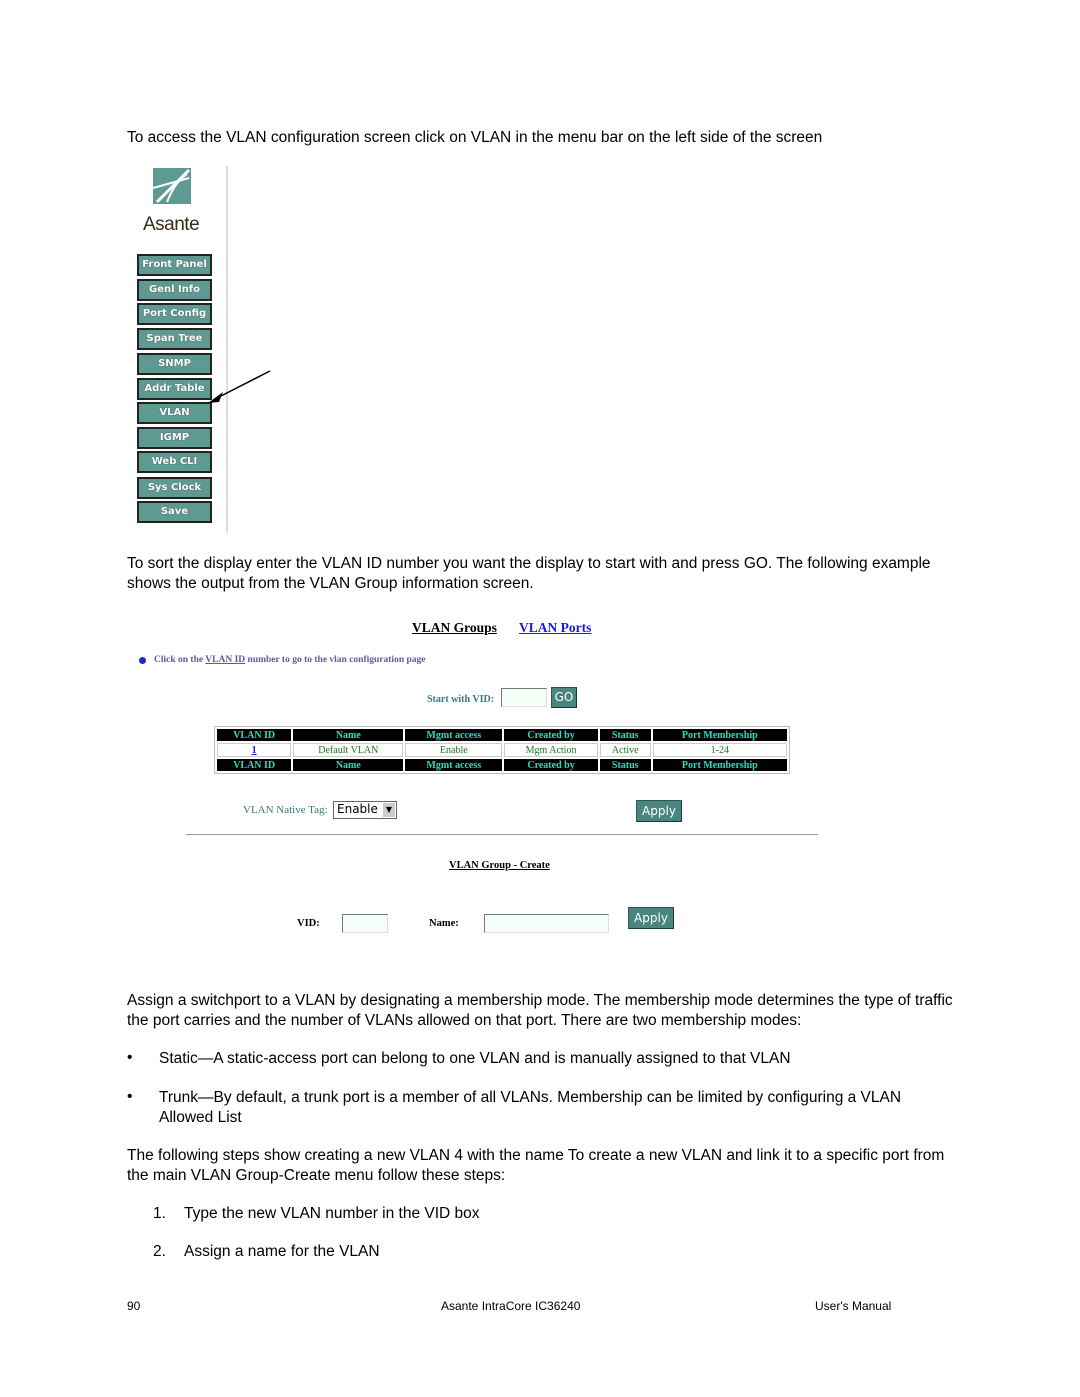 This screenshot has height=1397, width=1080. Describe the element at coordinates (285, 810) in the screenshot. I see `native-tag-label: VLAN Native Tag:` at that location.